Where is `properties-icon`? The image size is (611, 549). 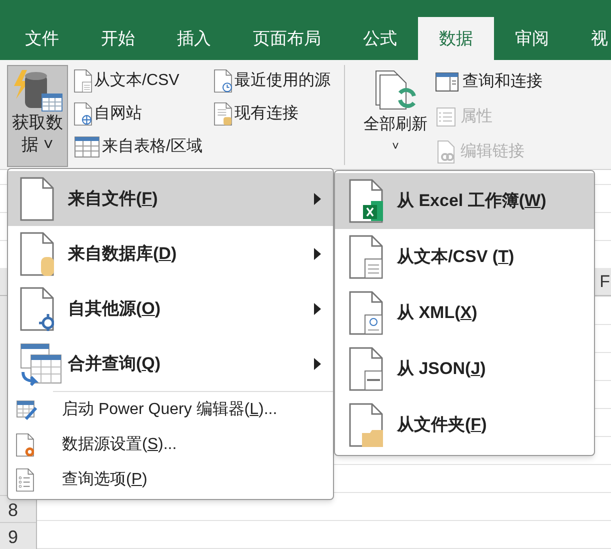
properties-icon is located at coordinates (446, 117).